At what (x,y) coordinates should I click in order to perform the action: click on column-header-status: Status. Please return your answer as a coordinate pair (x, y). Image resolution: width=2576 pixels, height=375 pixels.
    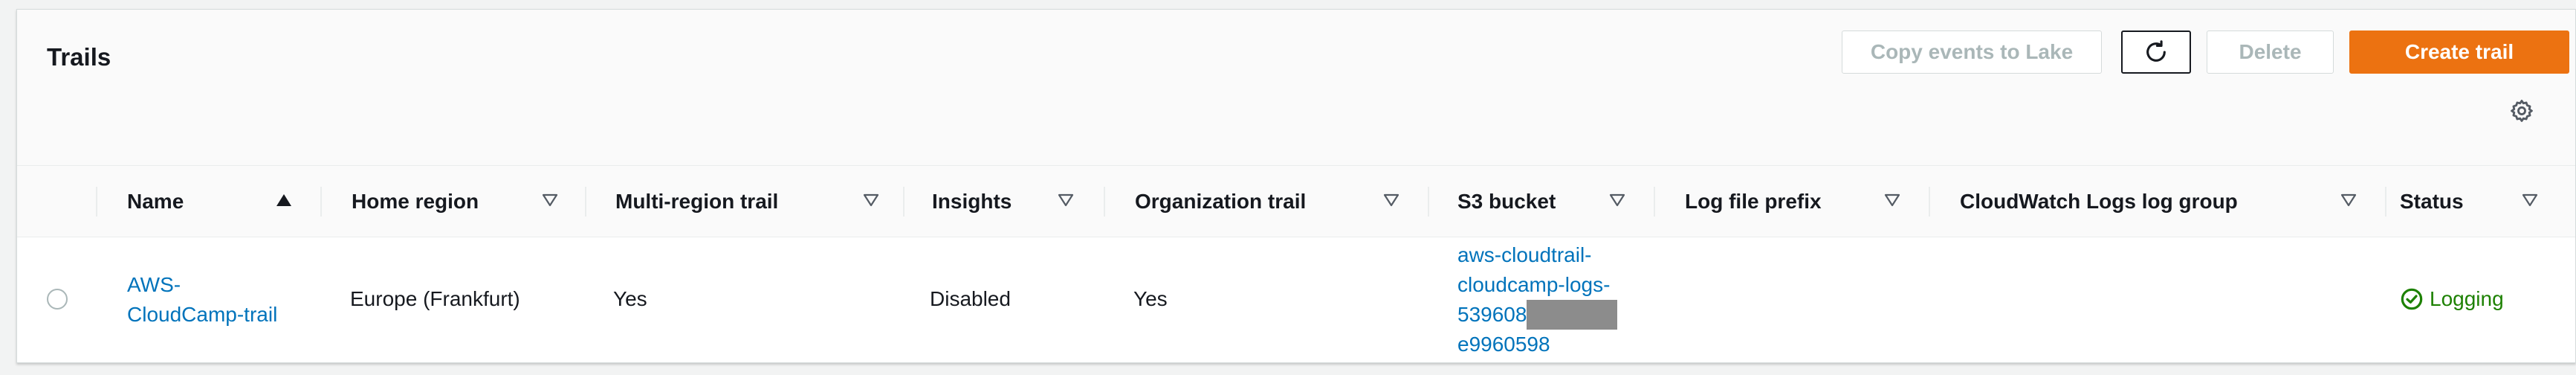
    Looking at the image, I should click on (2432, 202).